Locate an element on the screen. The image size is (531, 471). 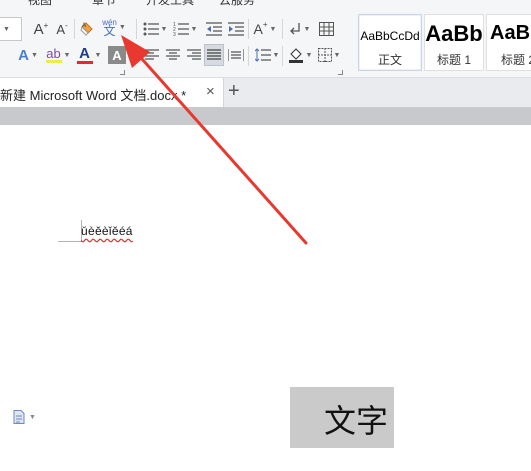
shrink-font-button: A- is located at coordinates (62, 29).